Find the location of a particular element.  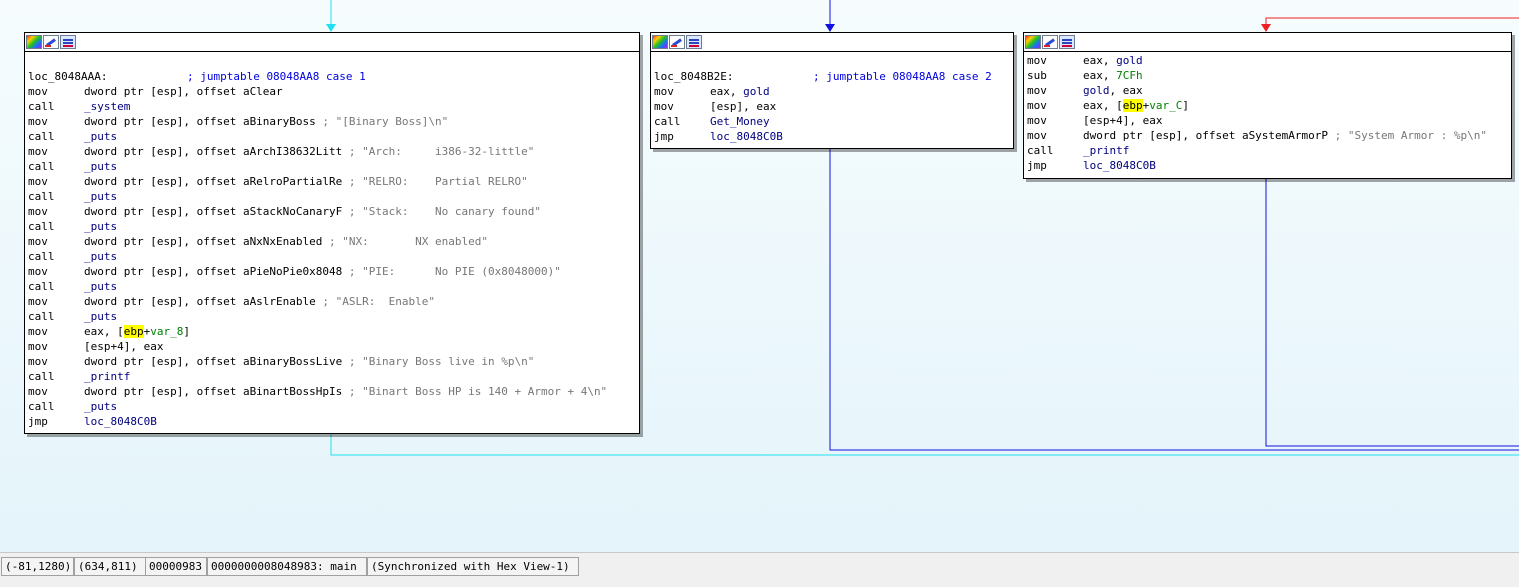

arrowhead-case2 is located at coordinates (830, 28).